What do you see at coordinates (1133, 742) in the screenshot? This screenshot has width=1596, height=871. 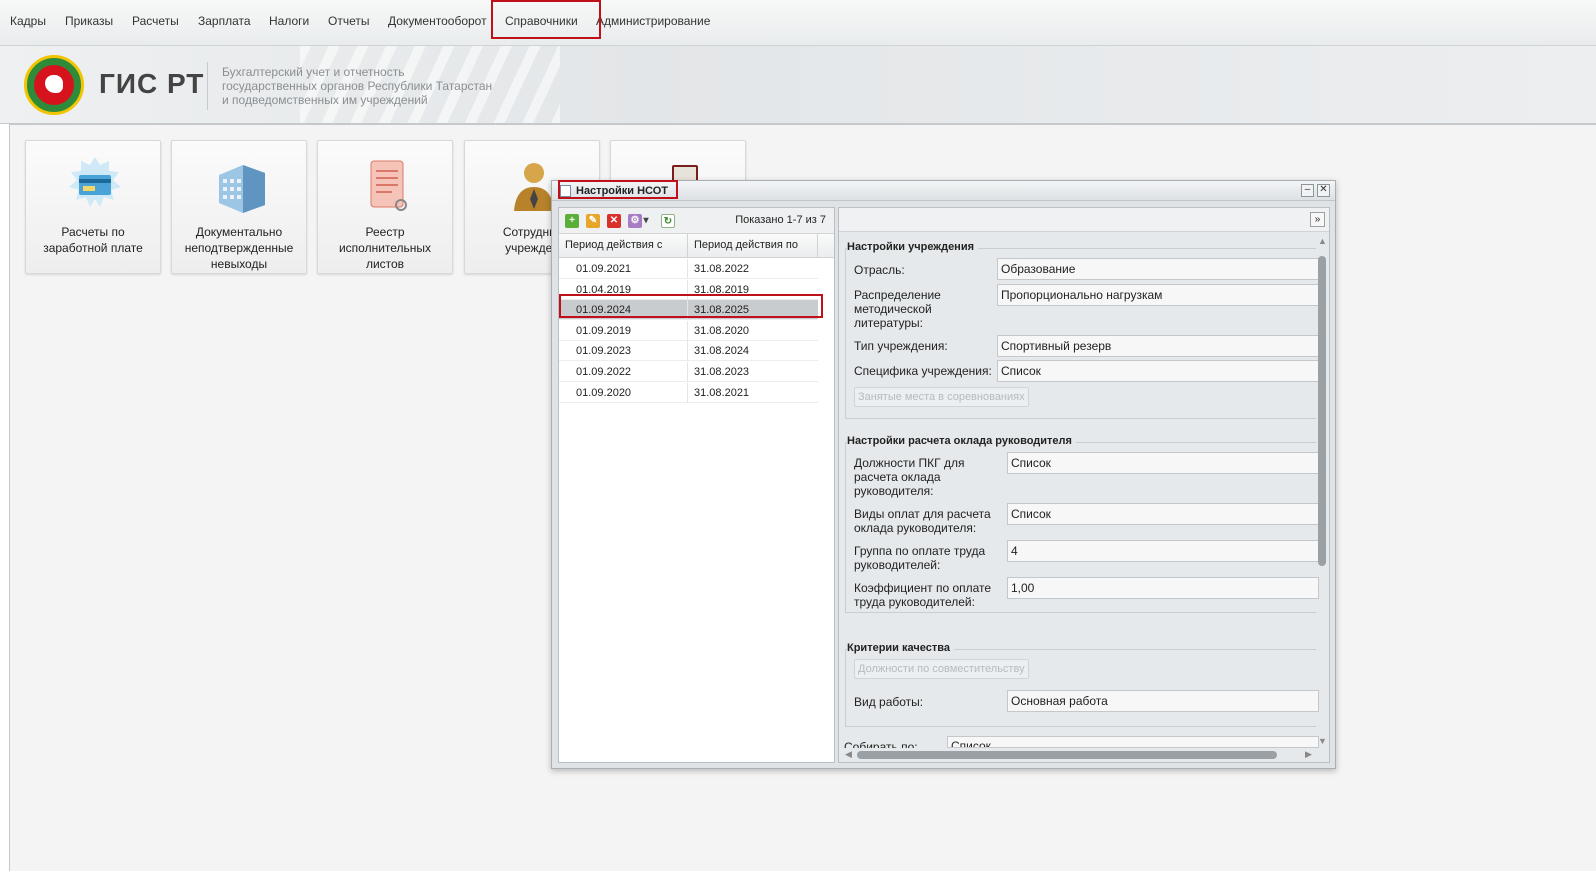 I see `collect-by-field: Список` at bounding box center [1133, 742].